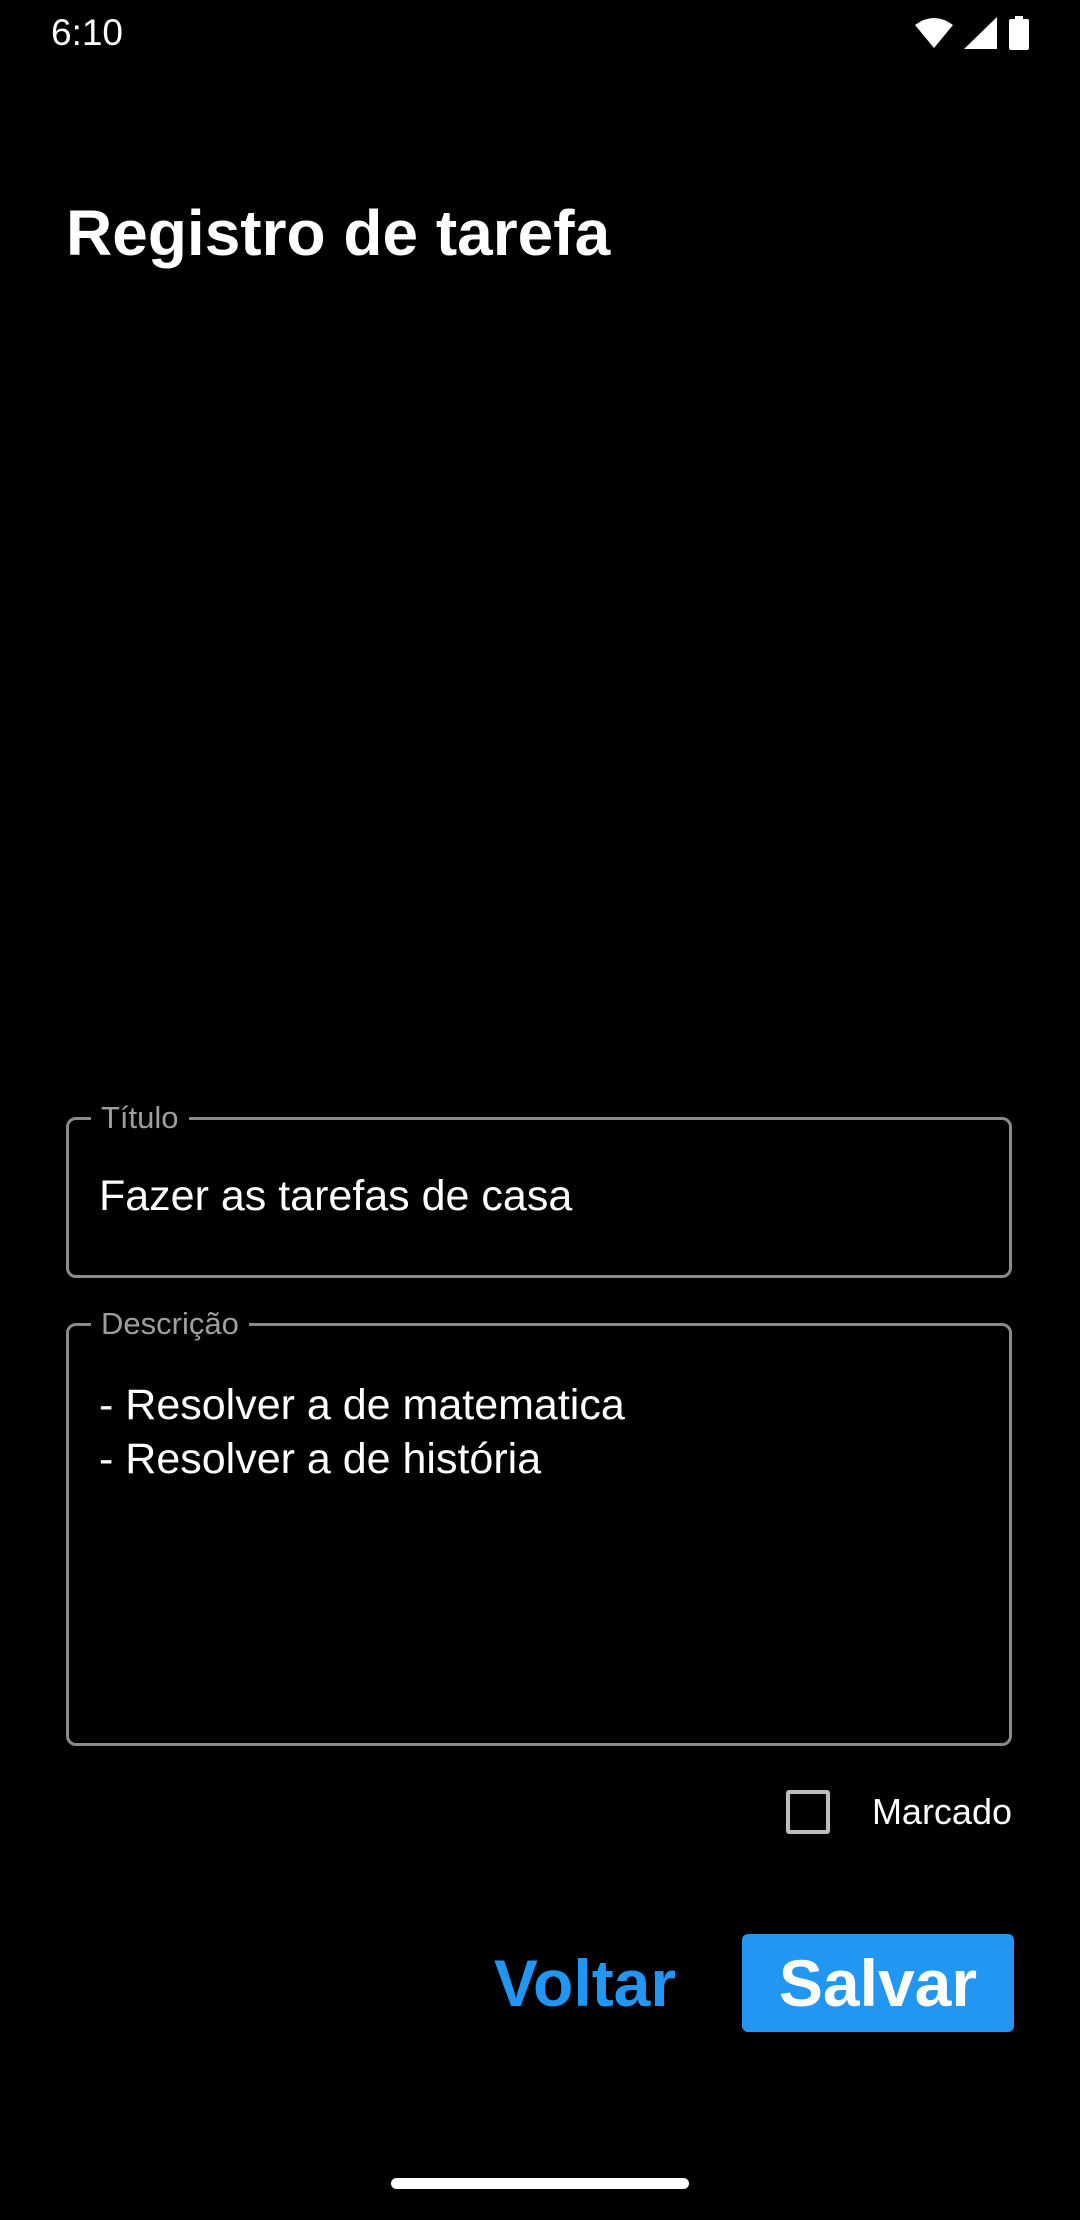  I want to click on status-bar: 6:10, so click(540, 33).